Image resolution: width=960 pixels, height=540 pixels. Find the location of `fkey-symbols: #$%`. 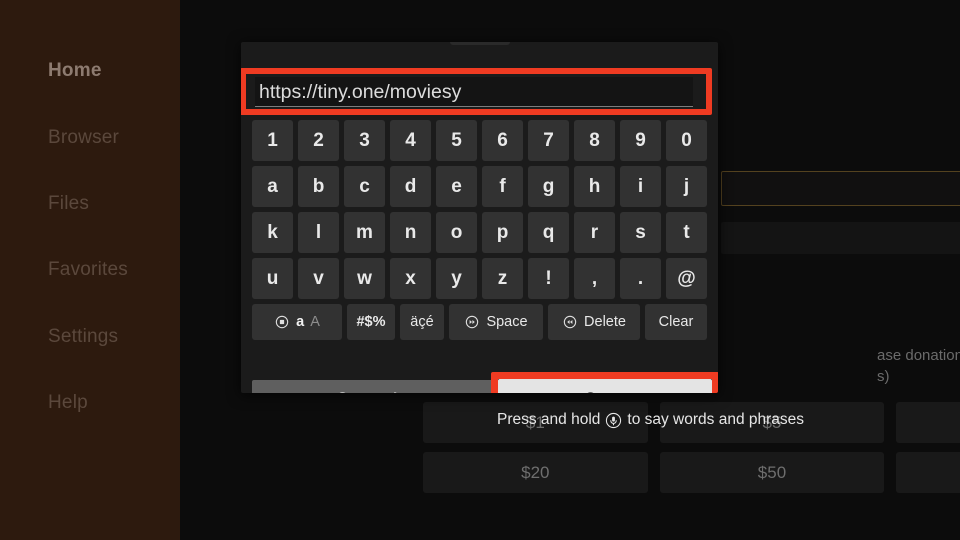

fkey-symbols: #$% is located at coordinates (371, 322).